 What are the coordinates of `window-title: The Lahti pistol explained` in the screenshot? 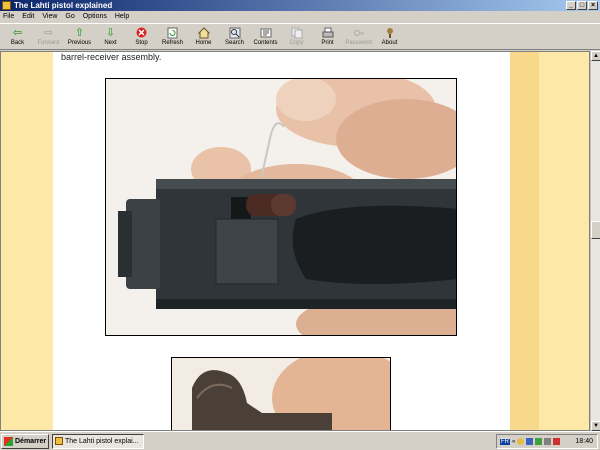 It's located at (63, 5).